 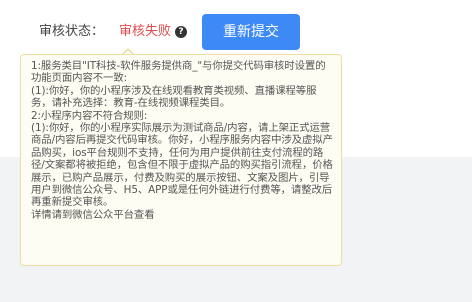 I want to click on review-status-row: 审核状态： 审核失败 ? 重新提交, so click(x=236, y=32).